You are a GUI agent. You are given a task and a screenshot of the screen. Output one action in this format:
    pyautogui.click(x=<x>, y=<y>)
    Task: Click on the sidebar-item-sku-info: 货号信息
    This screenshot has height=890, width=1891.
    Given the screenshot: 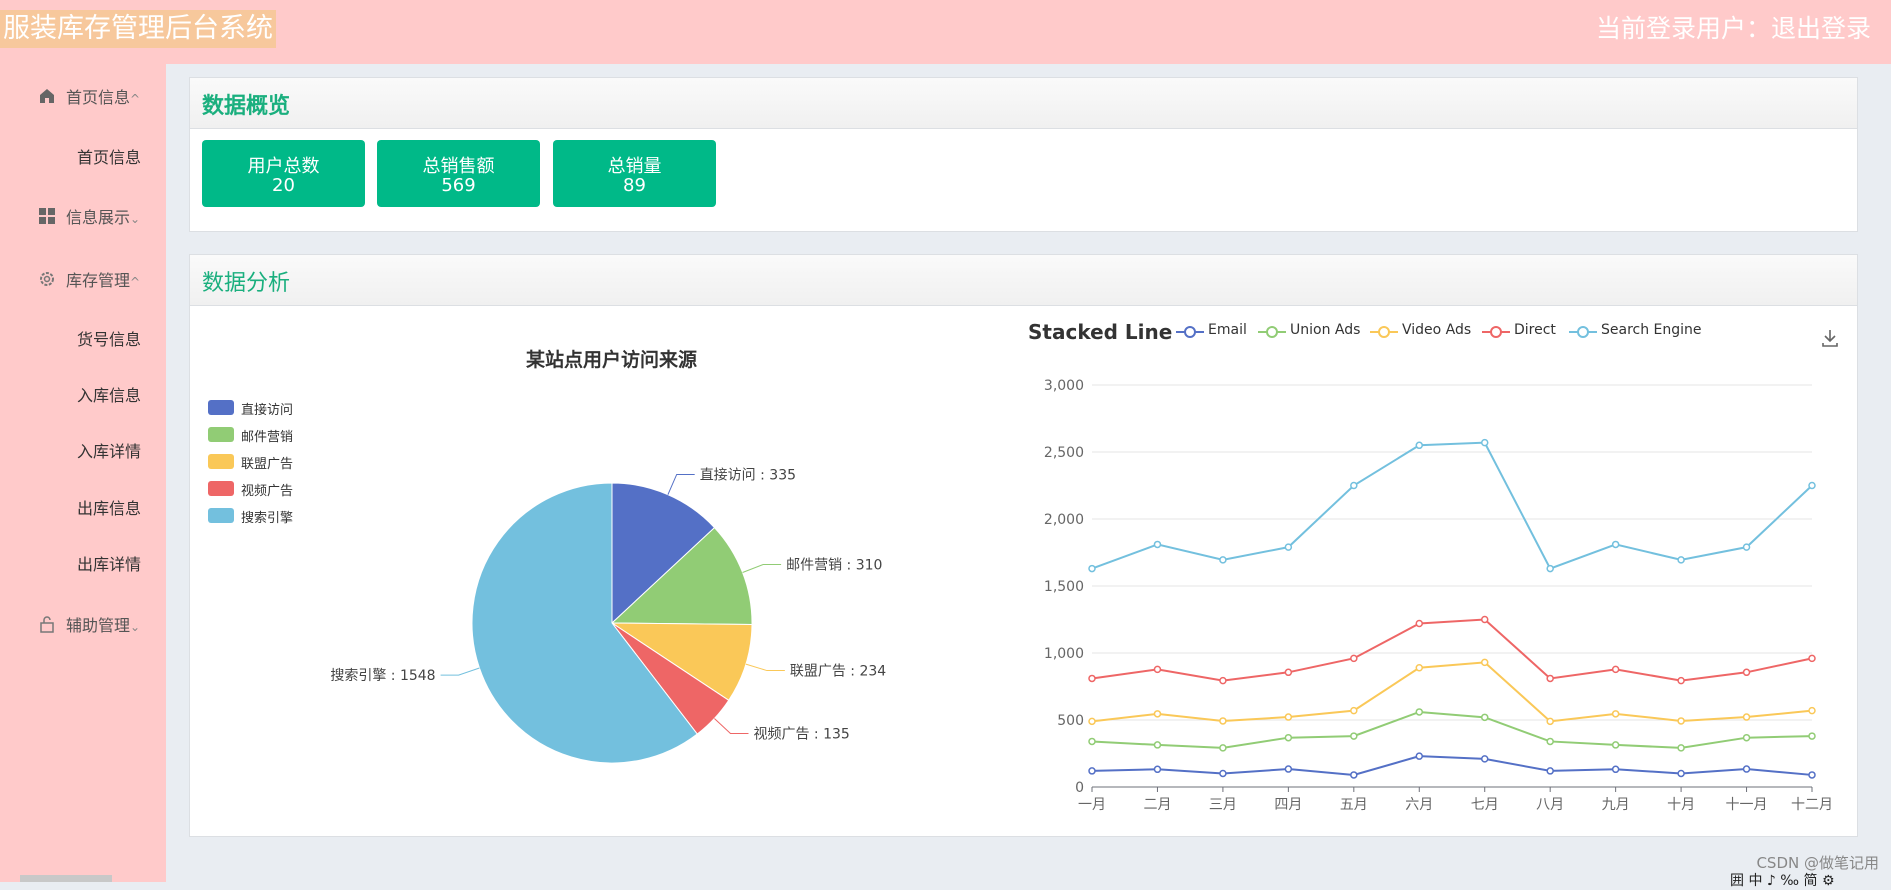 What is the action you would take?
    pyautogui.click(x=109, y=338)
    